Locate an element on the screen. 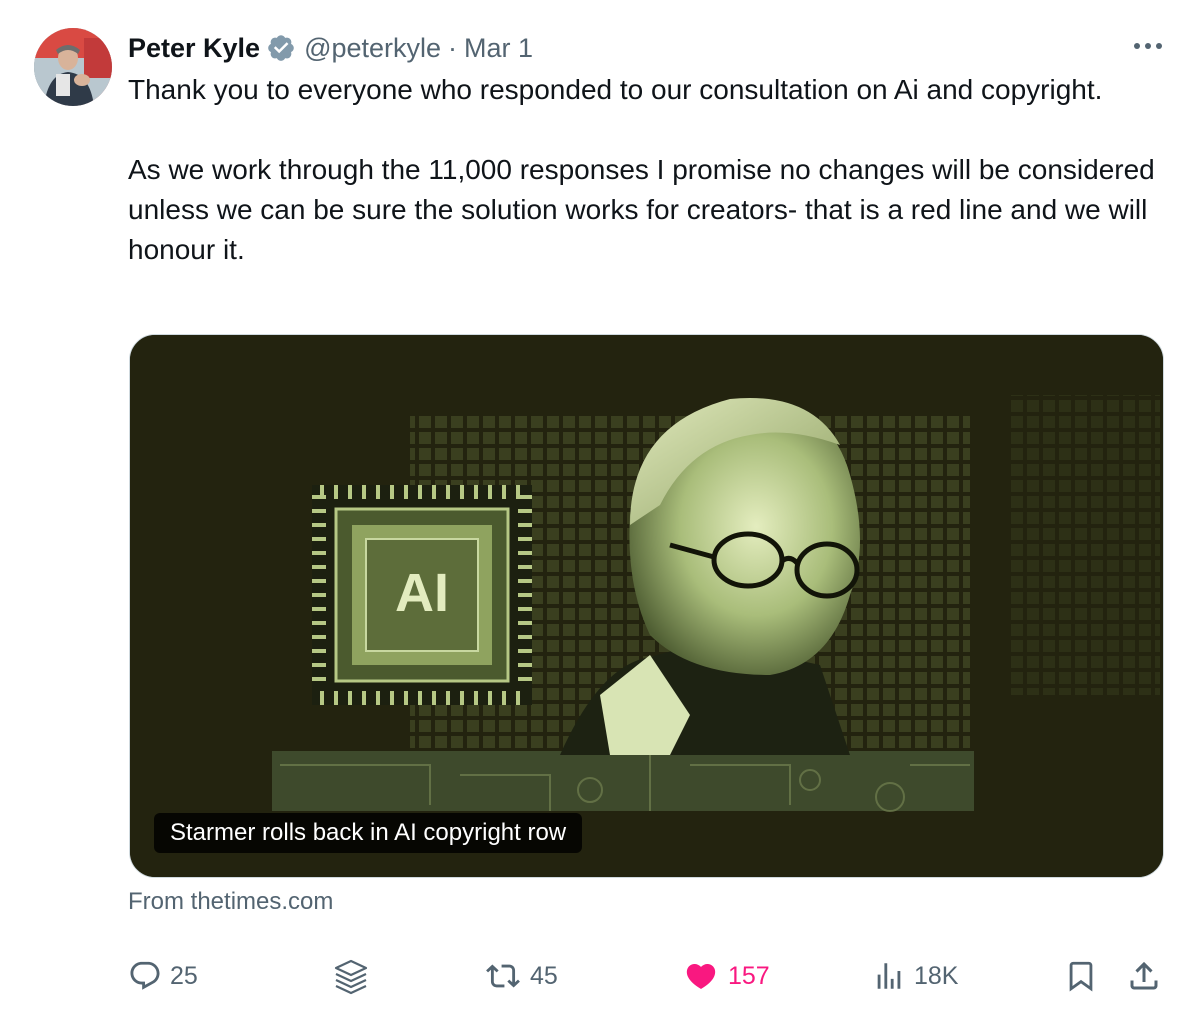 This screenshot has height=1010, width=1198. share-button is located at coordinates (1144, 976).